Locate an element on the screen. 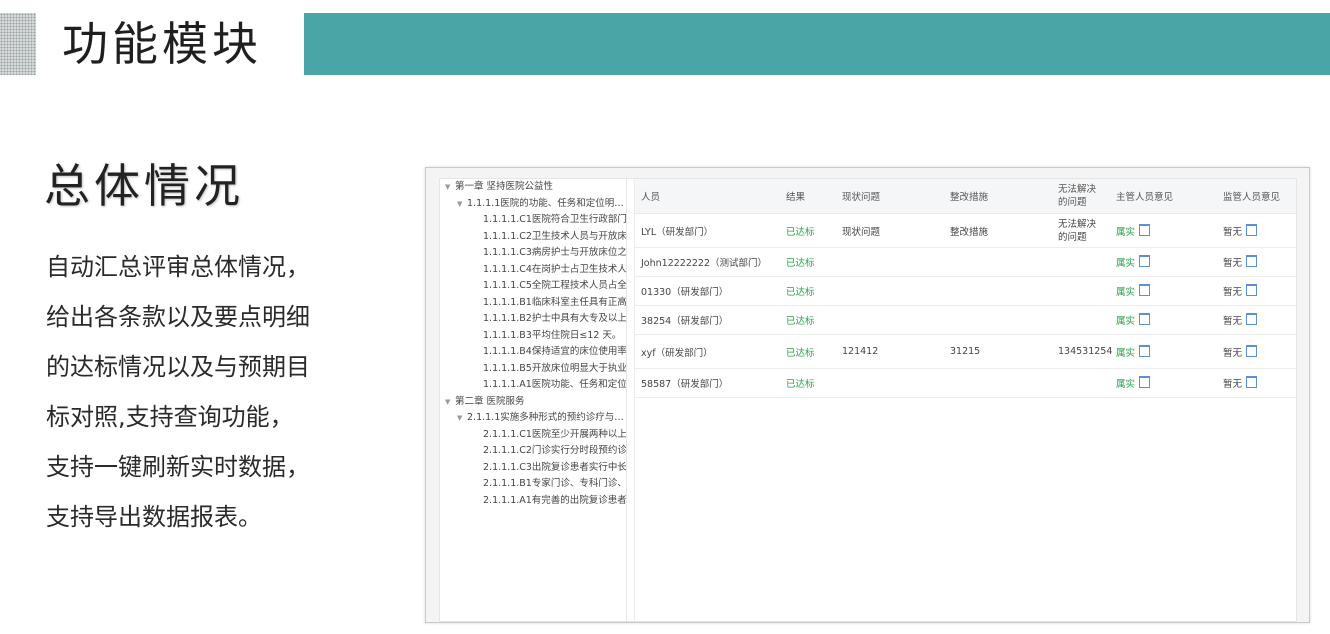 The width and height of the screenshot is (1330, 634). tree-node: 1.1.1.1.C2卫生技术人员与开放床 is located at coordinates (533, 237).